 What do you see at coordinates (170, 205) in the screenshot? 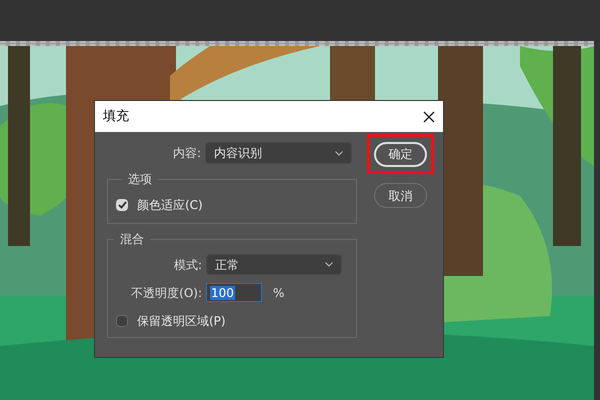
I see `checkbox-label: 颜色适应(C)` at bounding box center [170, 205].